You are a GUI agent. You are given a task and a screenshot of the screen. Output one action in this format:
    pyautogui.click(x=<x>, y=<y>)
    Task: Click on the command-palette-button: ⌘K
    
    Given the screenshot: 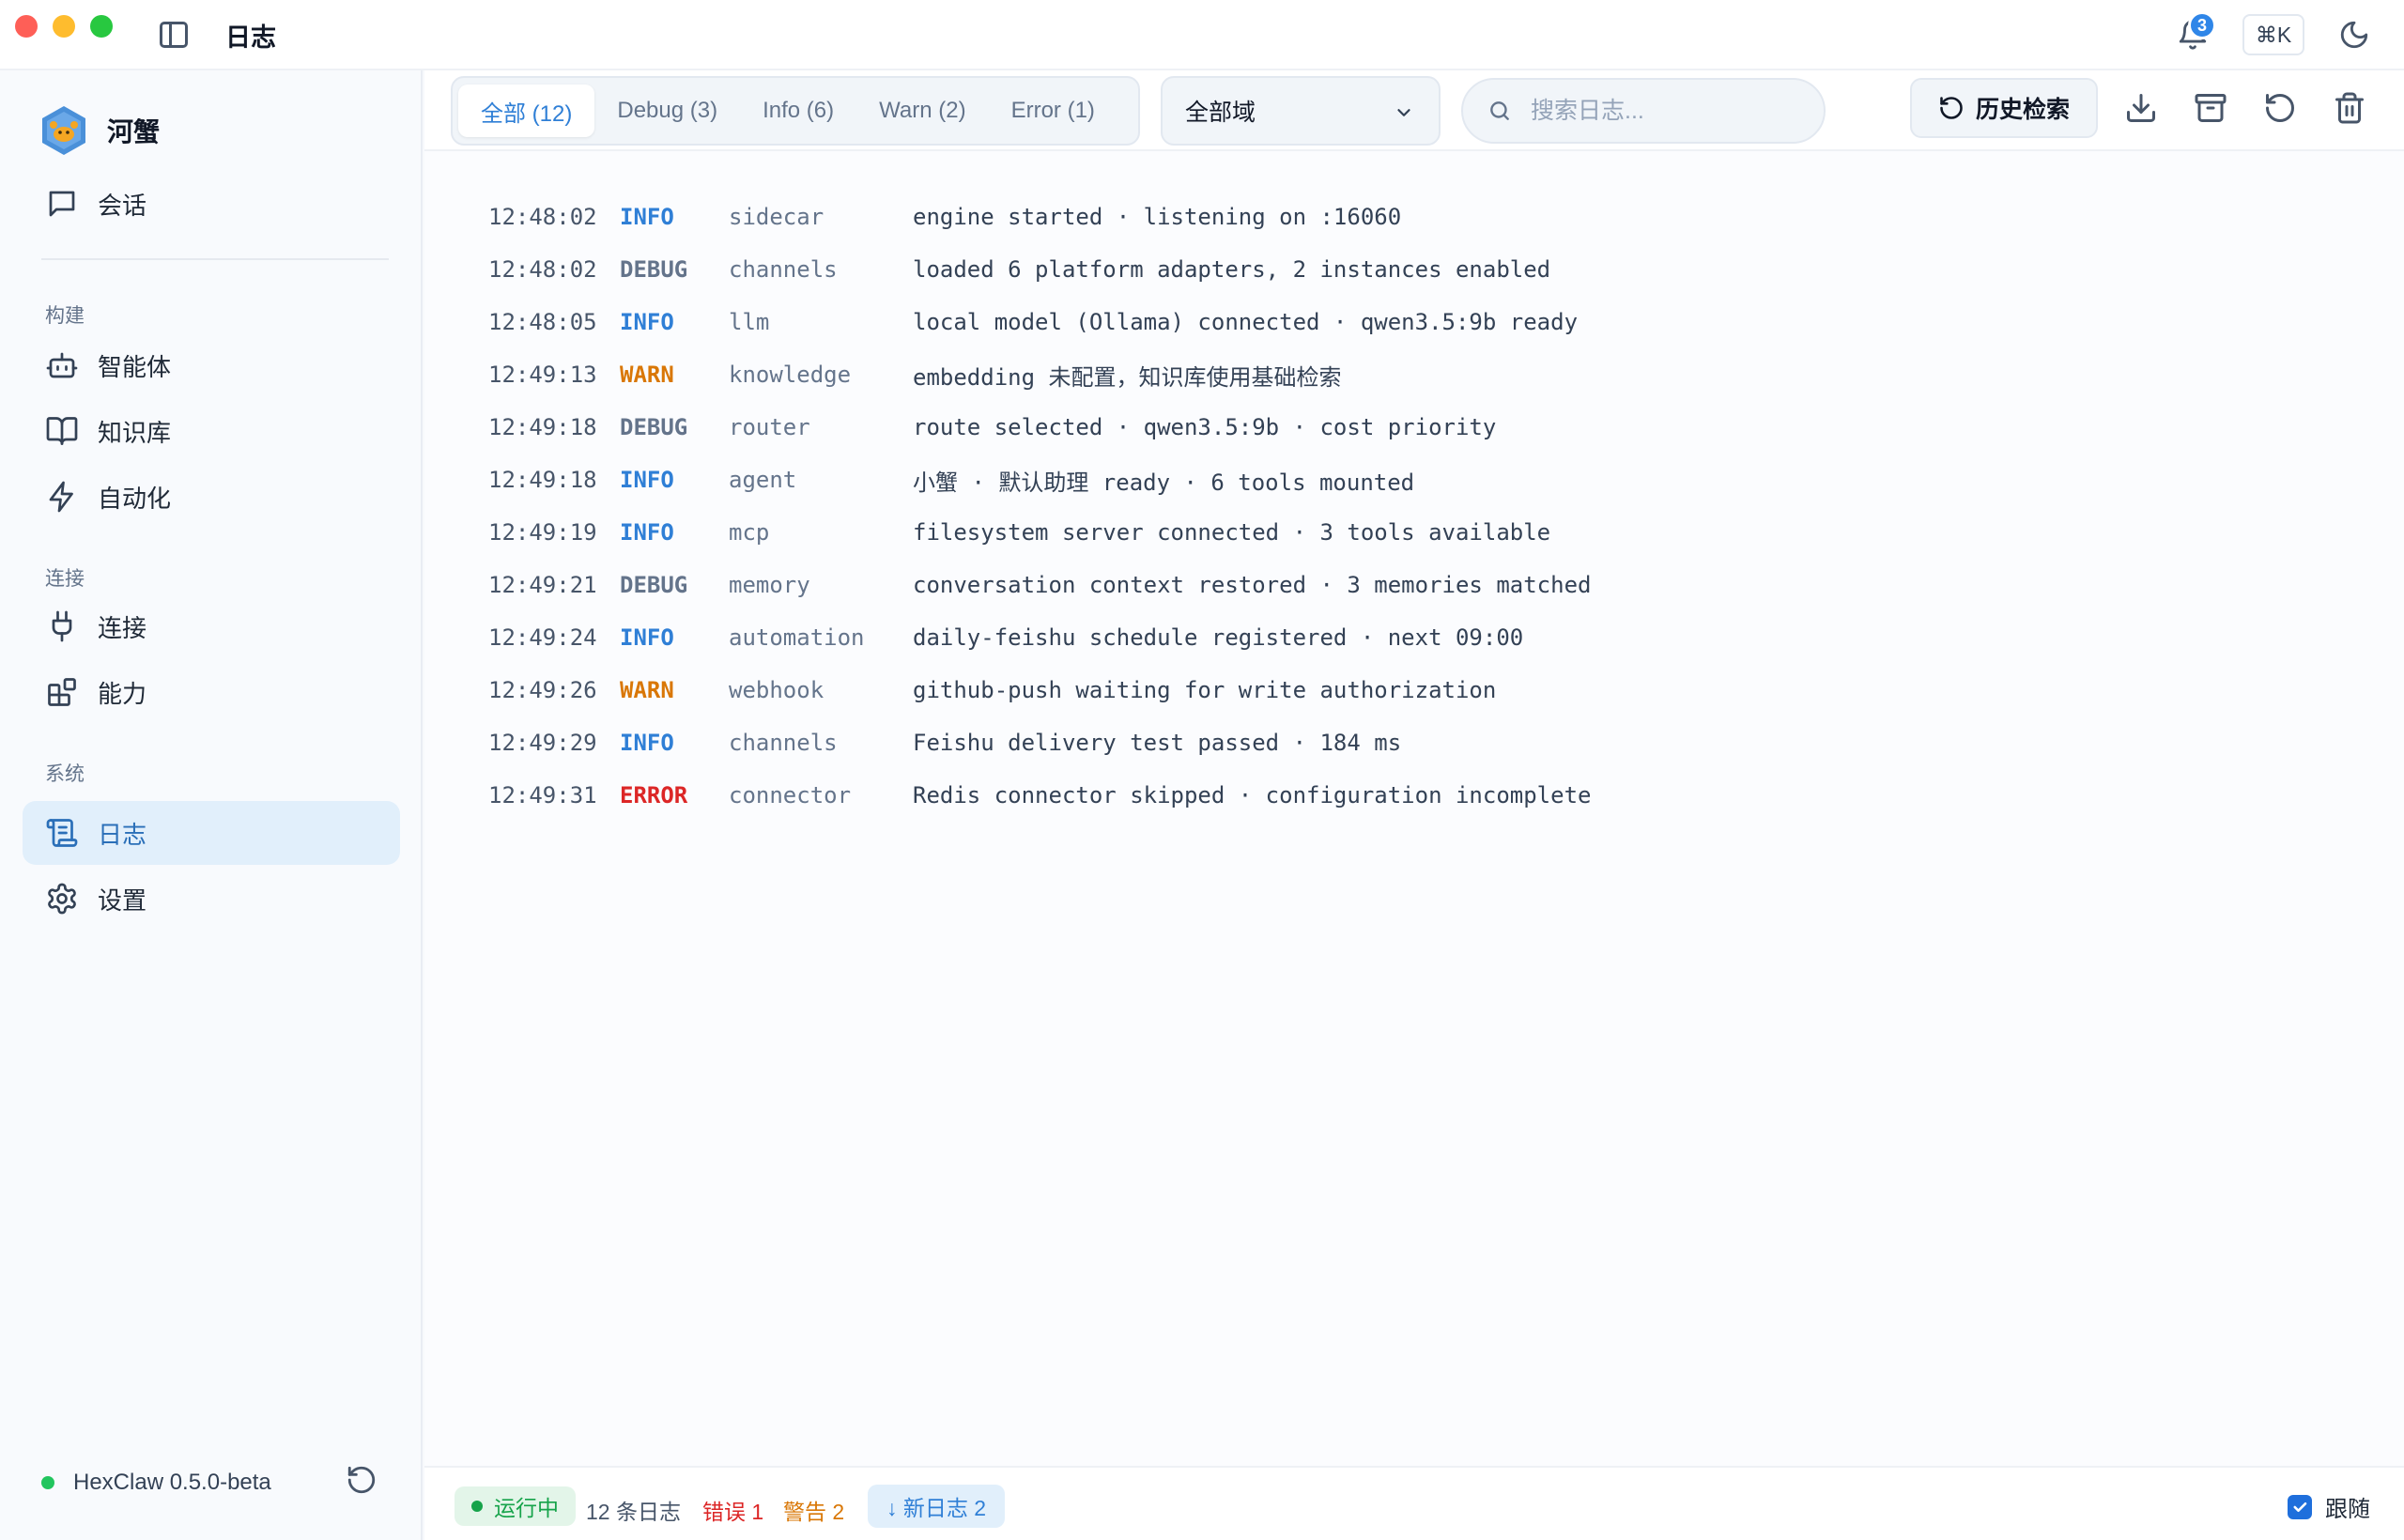 What is the action you would take?
    pyautogui.click(x=2273, y=34)
    